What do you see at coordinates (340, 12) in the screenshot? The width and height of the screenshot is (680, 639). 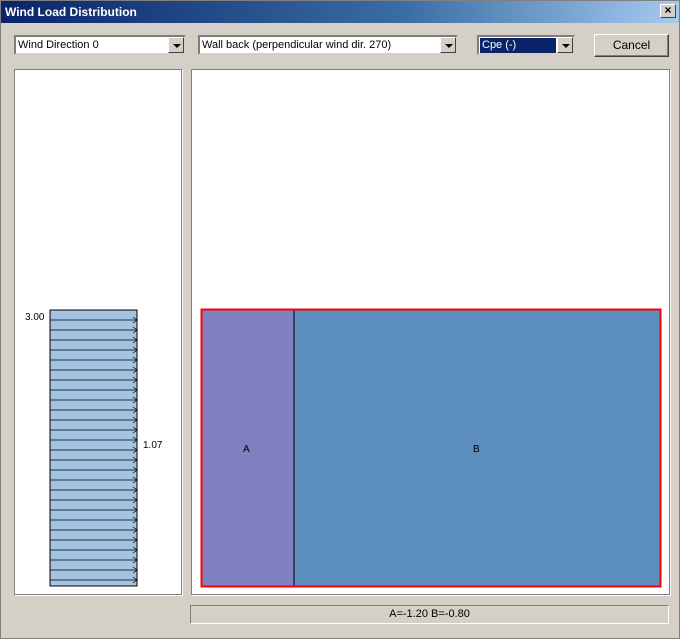 I see `title-bar: Wind Load Distribution ×` at bounding box center [340, 12].